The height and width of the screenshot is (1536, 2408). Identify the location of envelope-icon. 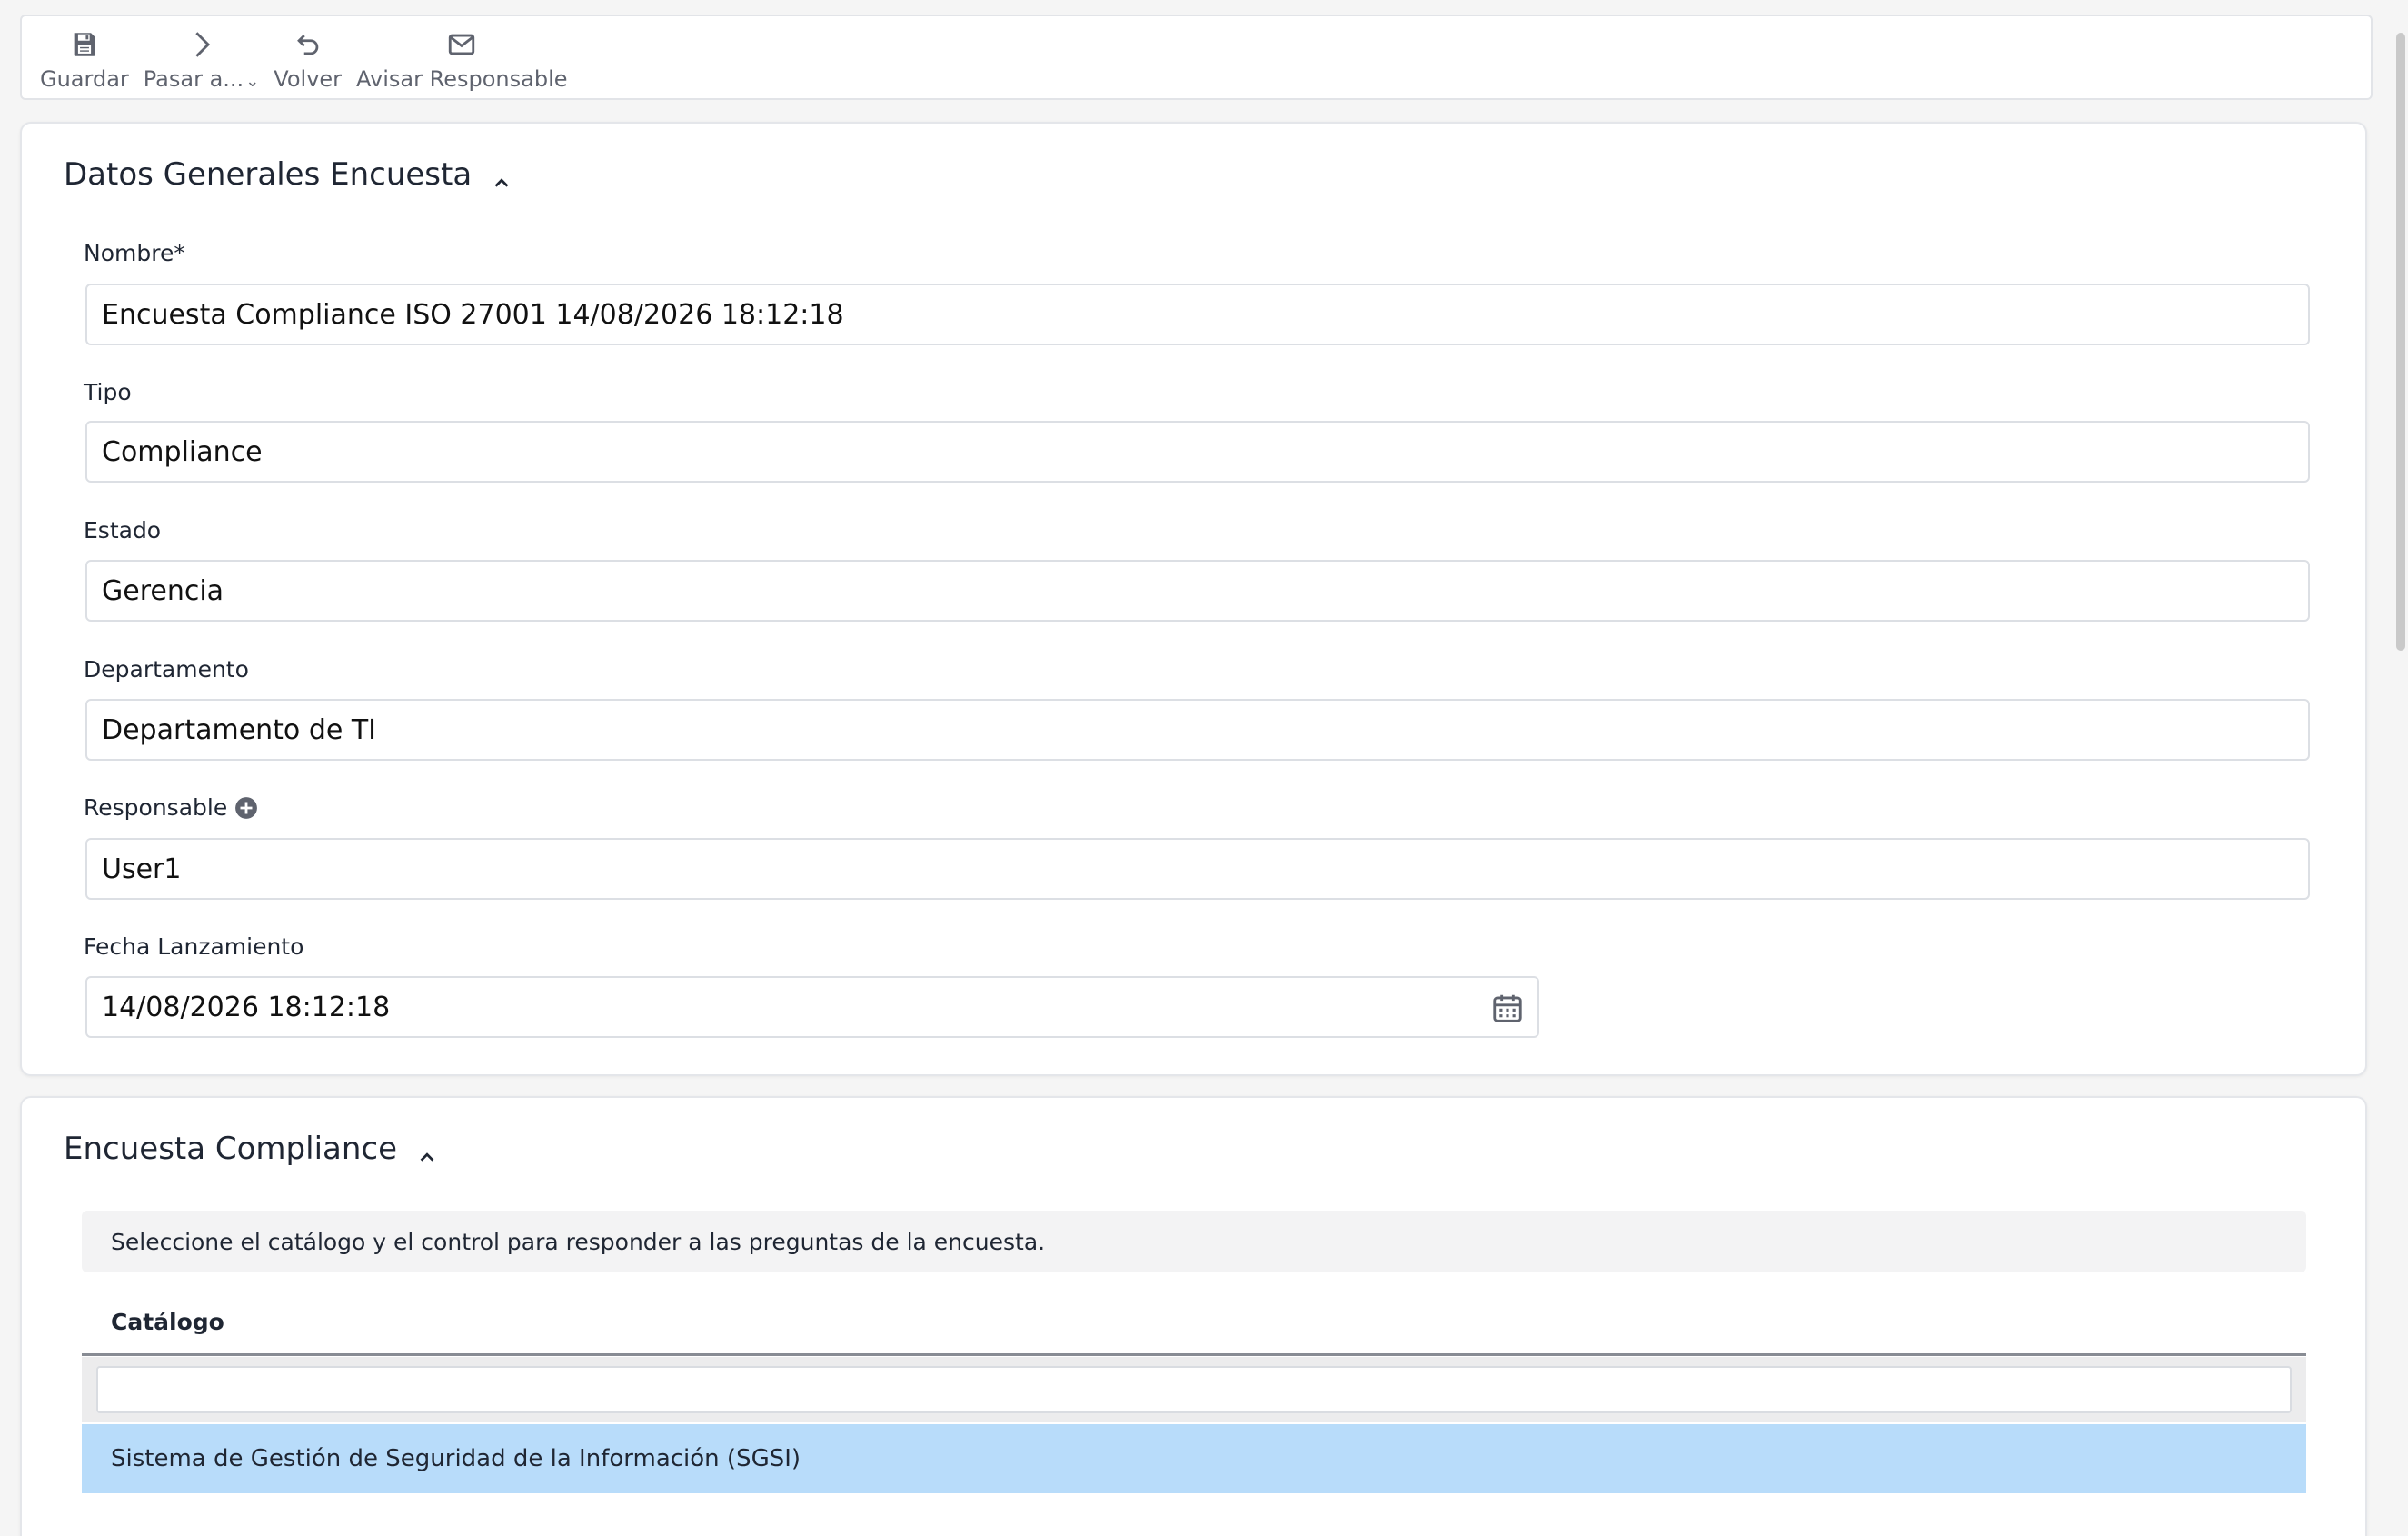
(461, 44).